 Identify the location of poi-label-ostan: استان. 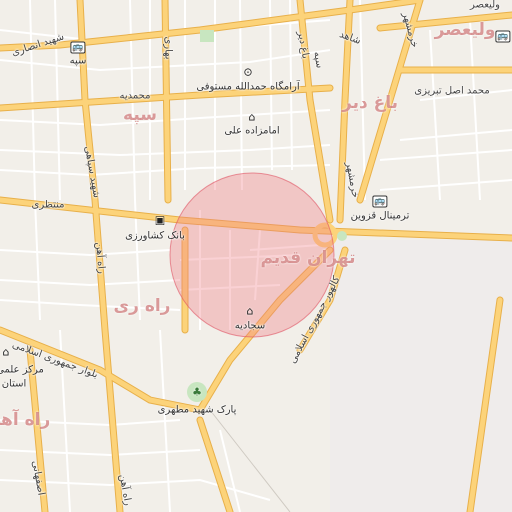
(14, 384).